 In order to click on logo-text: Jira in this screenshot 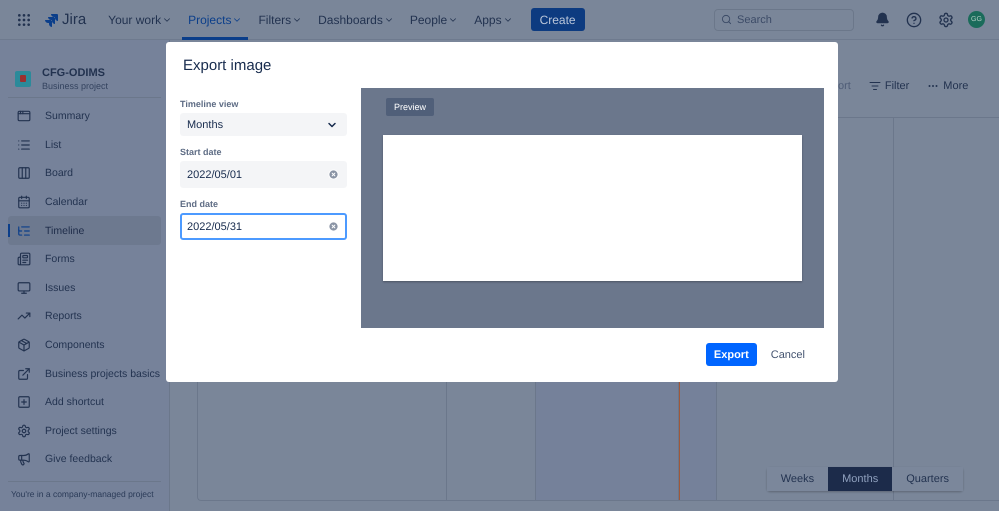, I will do `click(74, 19)`.